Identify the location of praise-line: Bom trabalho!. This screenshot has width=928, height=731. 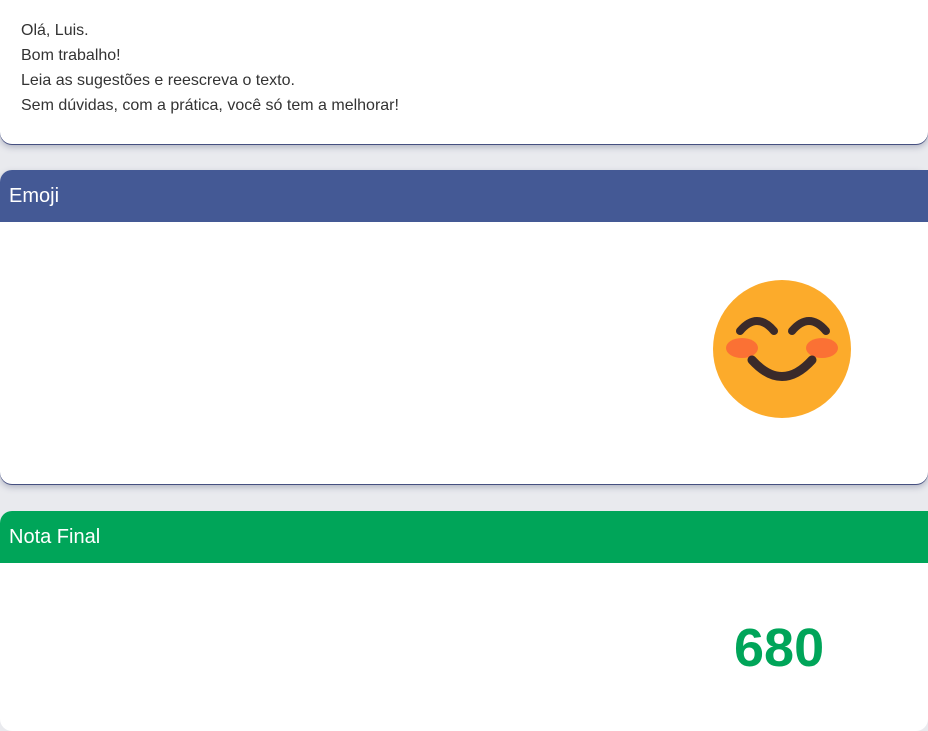
(71, 55).